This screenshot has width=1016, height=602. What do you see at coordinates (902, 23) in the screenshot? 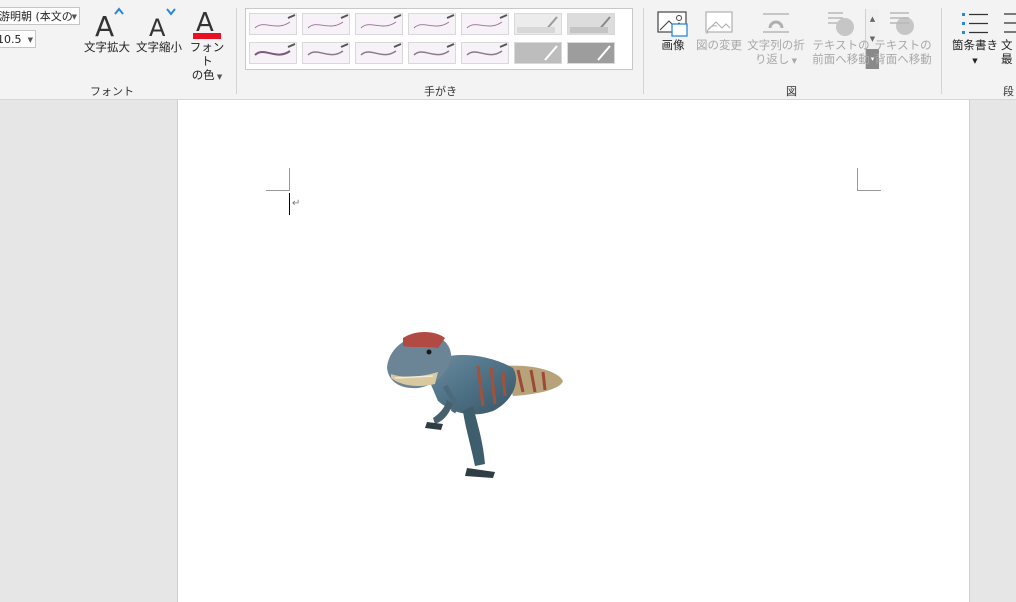
I see `send-backward-icon` at bounding box center [902, 23].